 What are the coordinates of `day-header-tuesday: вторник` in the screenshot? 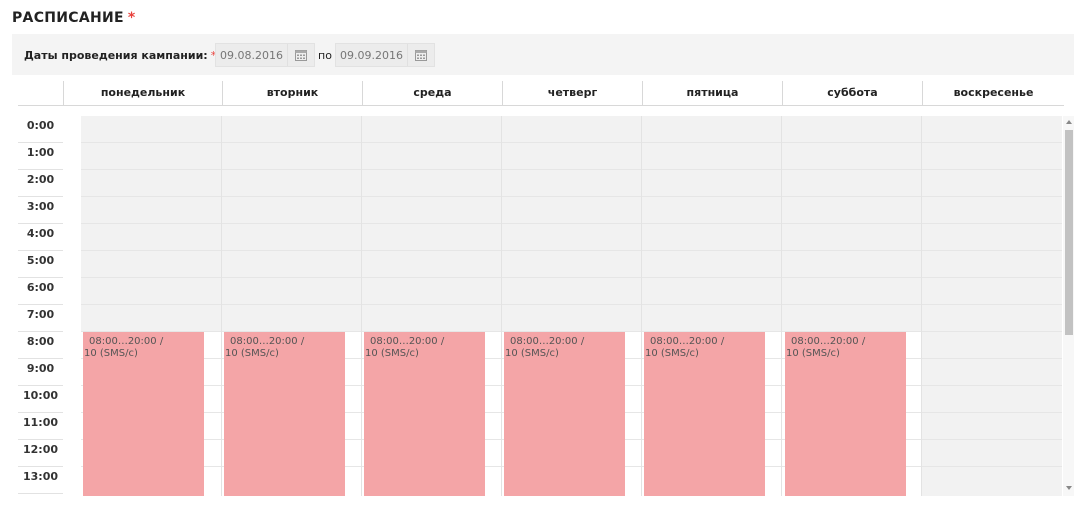 It's located at (292, 93).